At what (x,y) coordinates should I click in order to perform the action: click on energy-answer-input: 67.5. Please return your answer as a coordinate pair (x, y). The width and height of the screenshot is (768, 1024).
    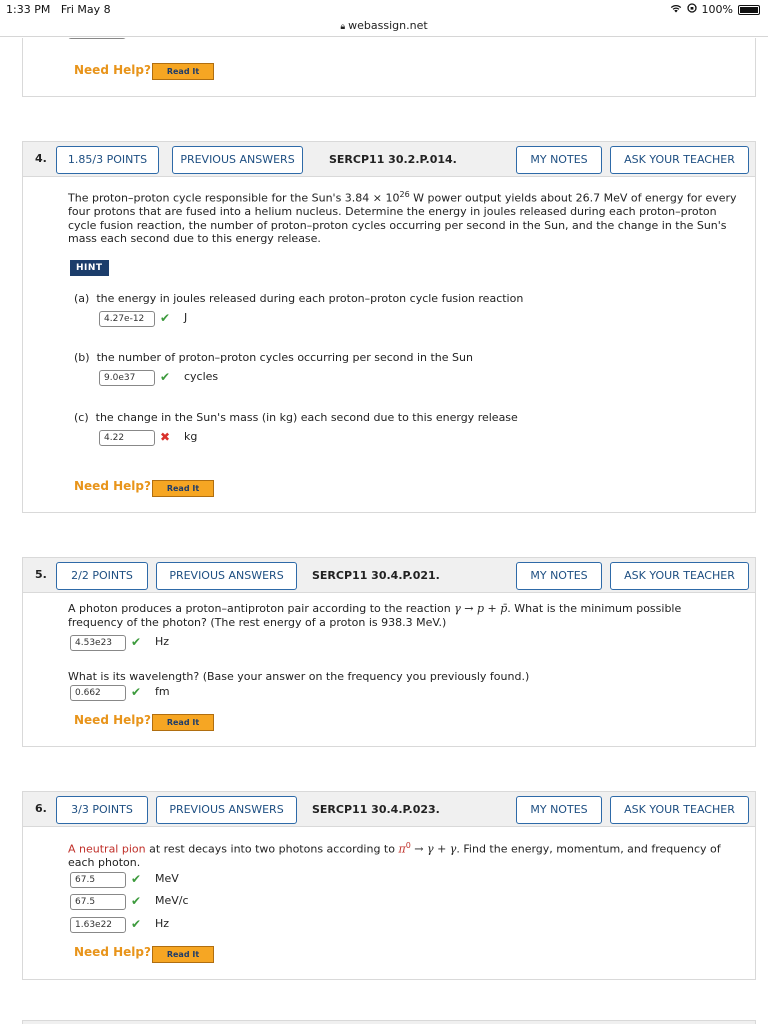
    Looking at the image, I should click on (98, 880).